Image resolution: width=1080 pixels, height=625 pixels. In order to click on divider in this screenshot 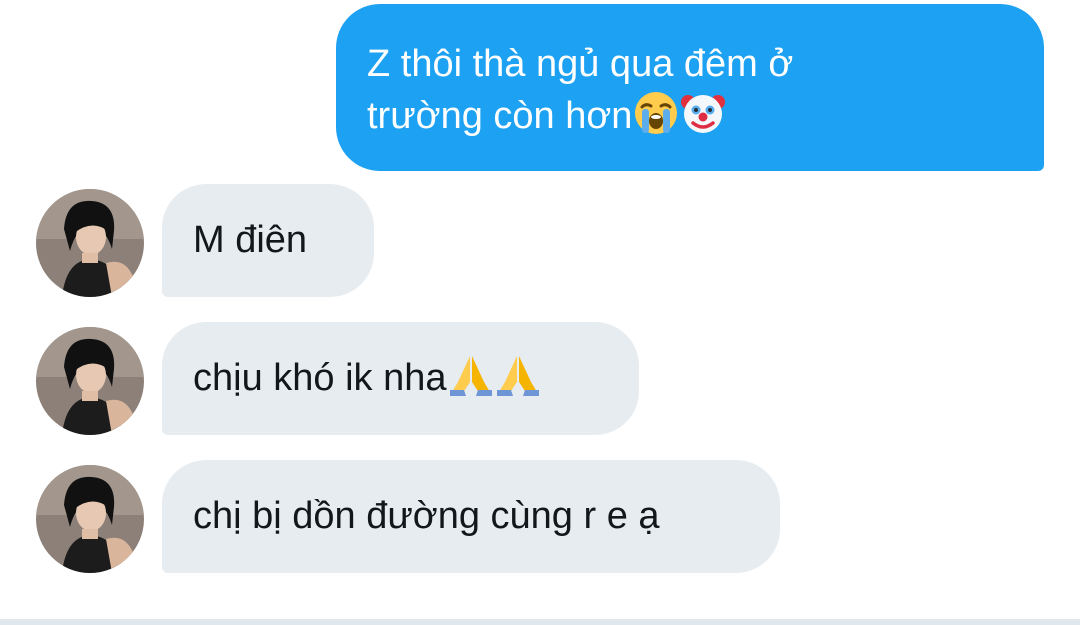, I will do `click(540, 622)`.